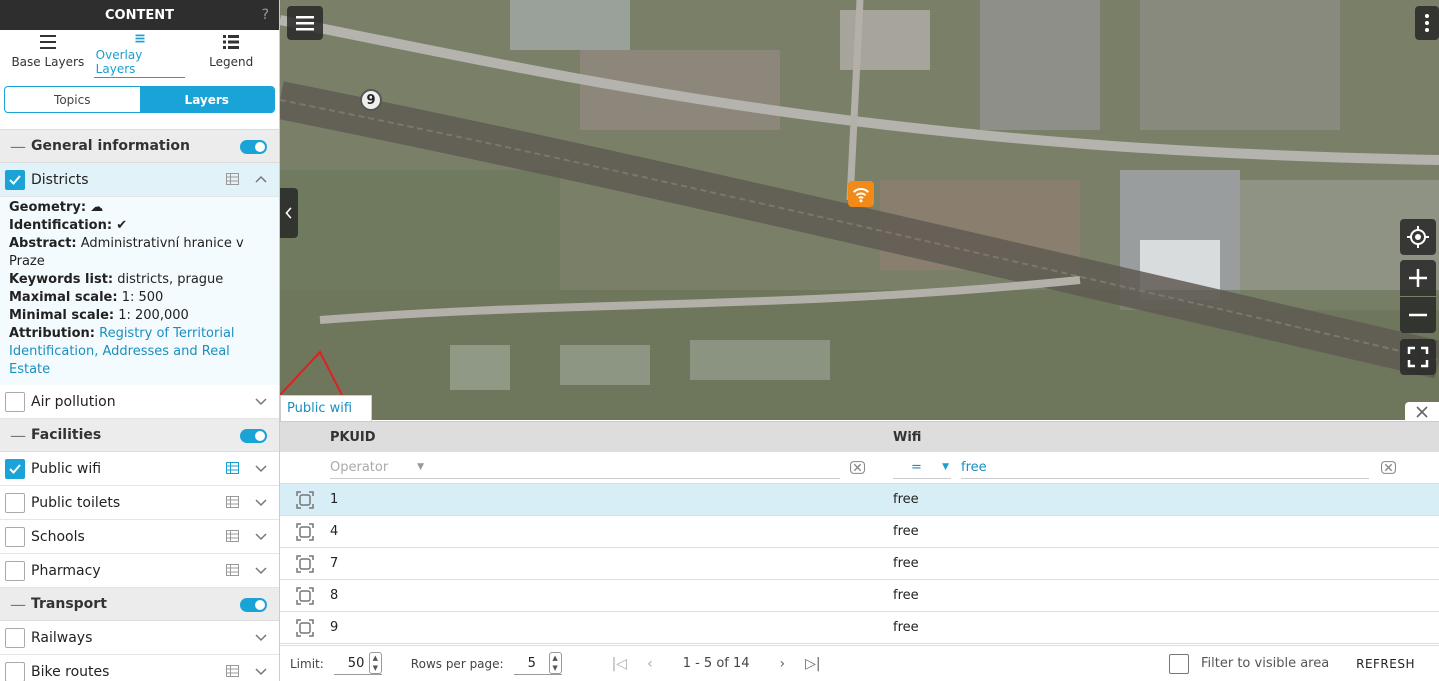  I want to click on group-general-information: — General information, so click(139, 146).